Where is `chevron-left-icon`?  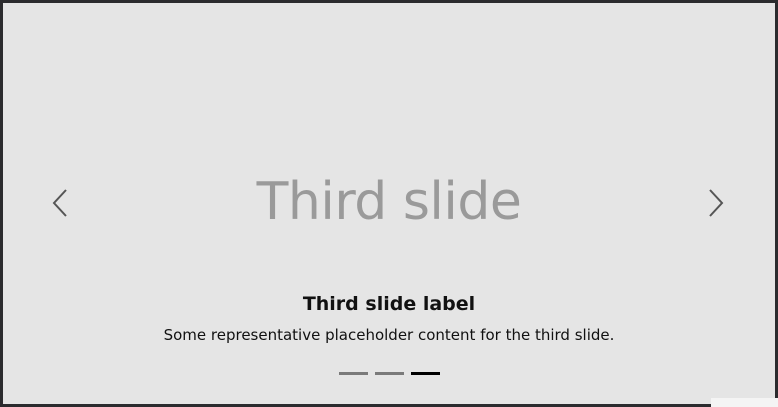
chevron-left-icon is located at coordinates (59, 203).